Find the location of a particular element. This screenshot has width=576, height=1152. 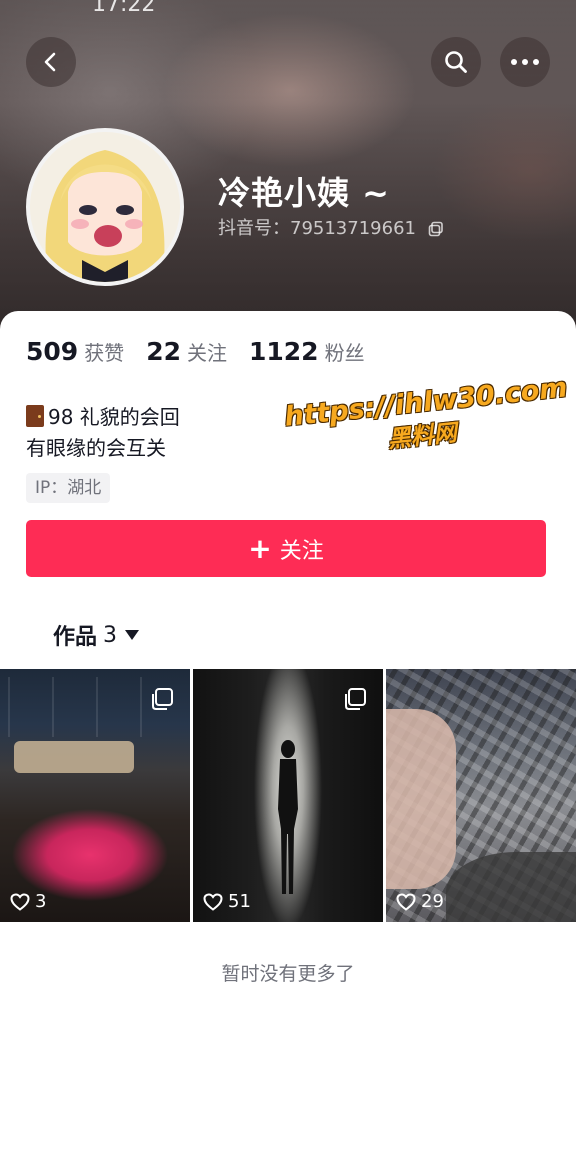

bio-line-2: 有眼缘的会互关 is located at coordinates (96, 448).